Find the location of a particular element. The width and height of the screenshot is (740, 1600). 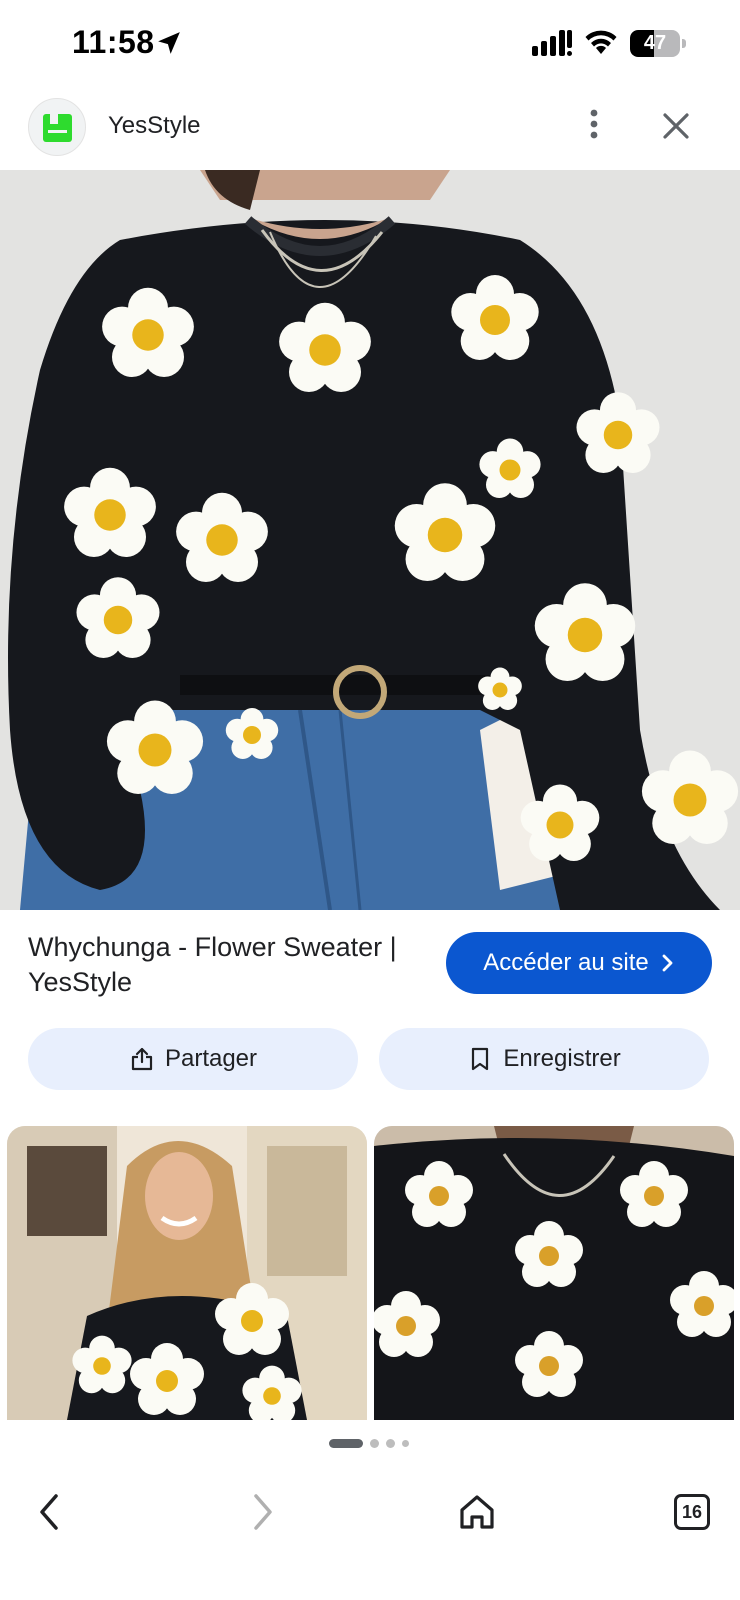

forward-icon is located at coordinates (263, 1512).